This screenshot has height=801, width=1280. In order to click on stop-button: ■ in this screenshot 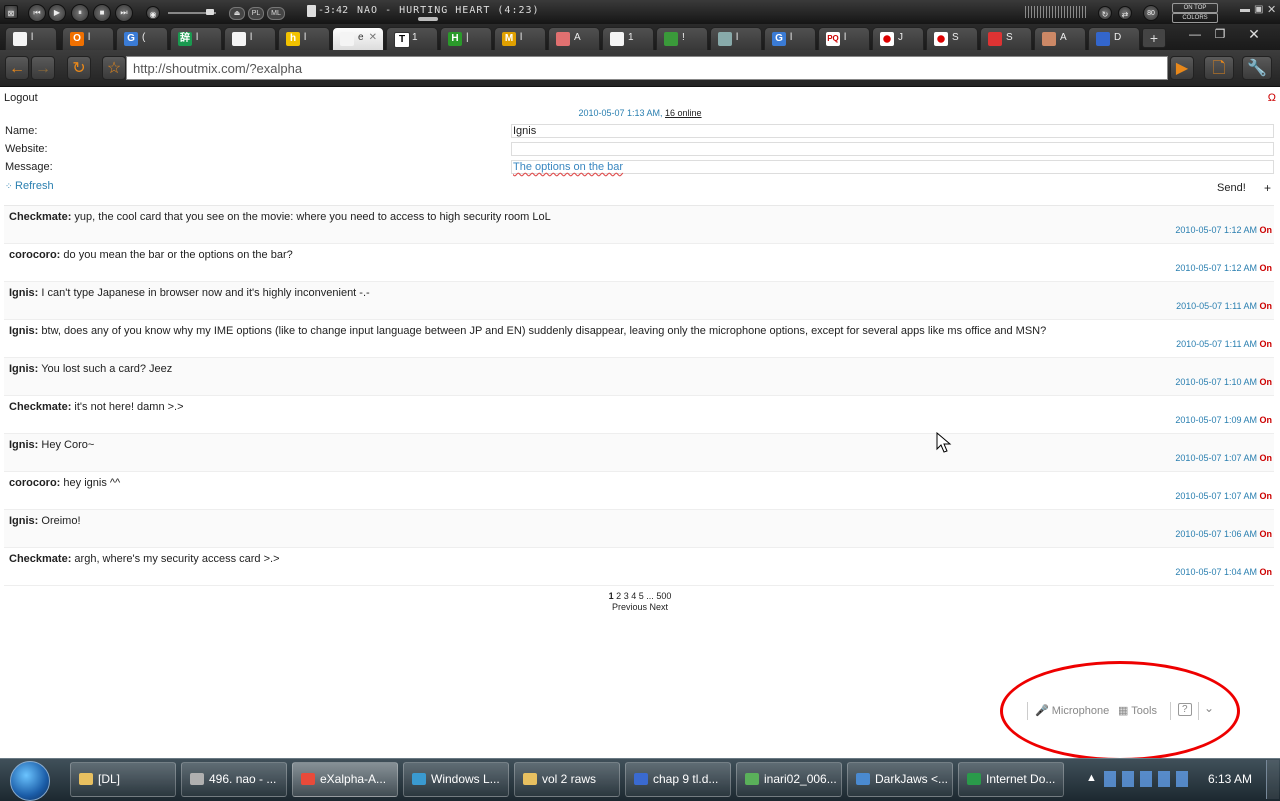, I will do `click(102, 13)`.